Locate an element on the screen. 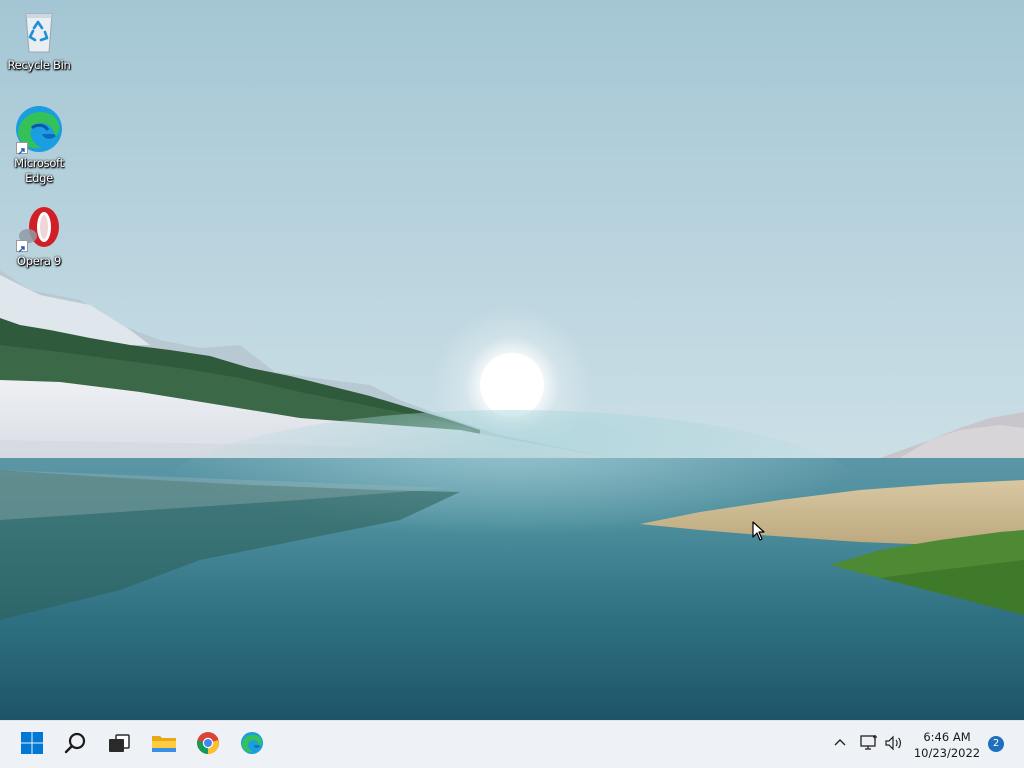 Image resolution: width=1024 pixels, height=768 pixels. volume-button is located at coordinates (894, 745).